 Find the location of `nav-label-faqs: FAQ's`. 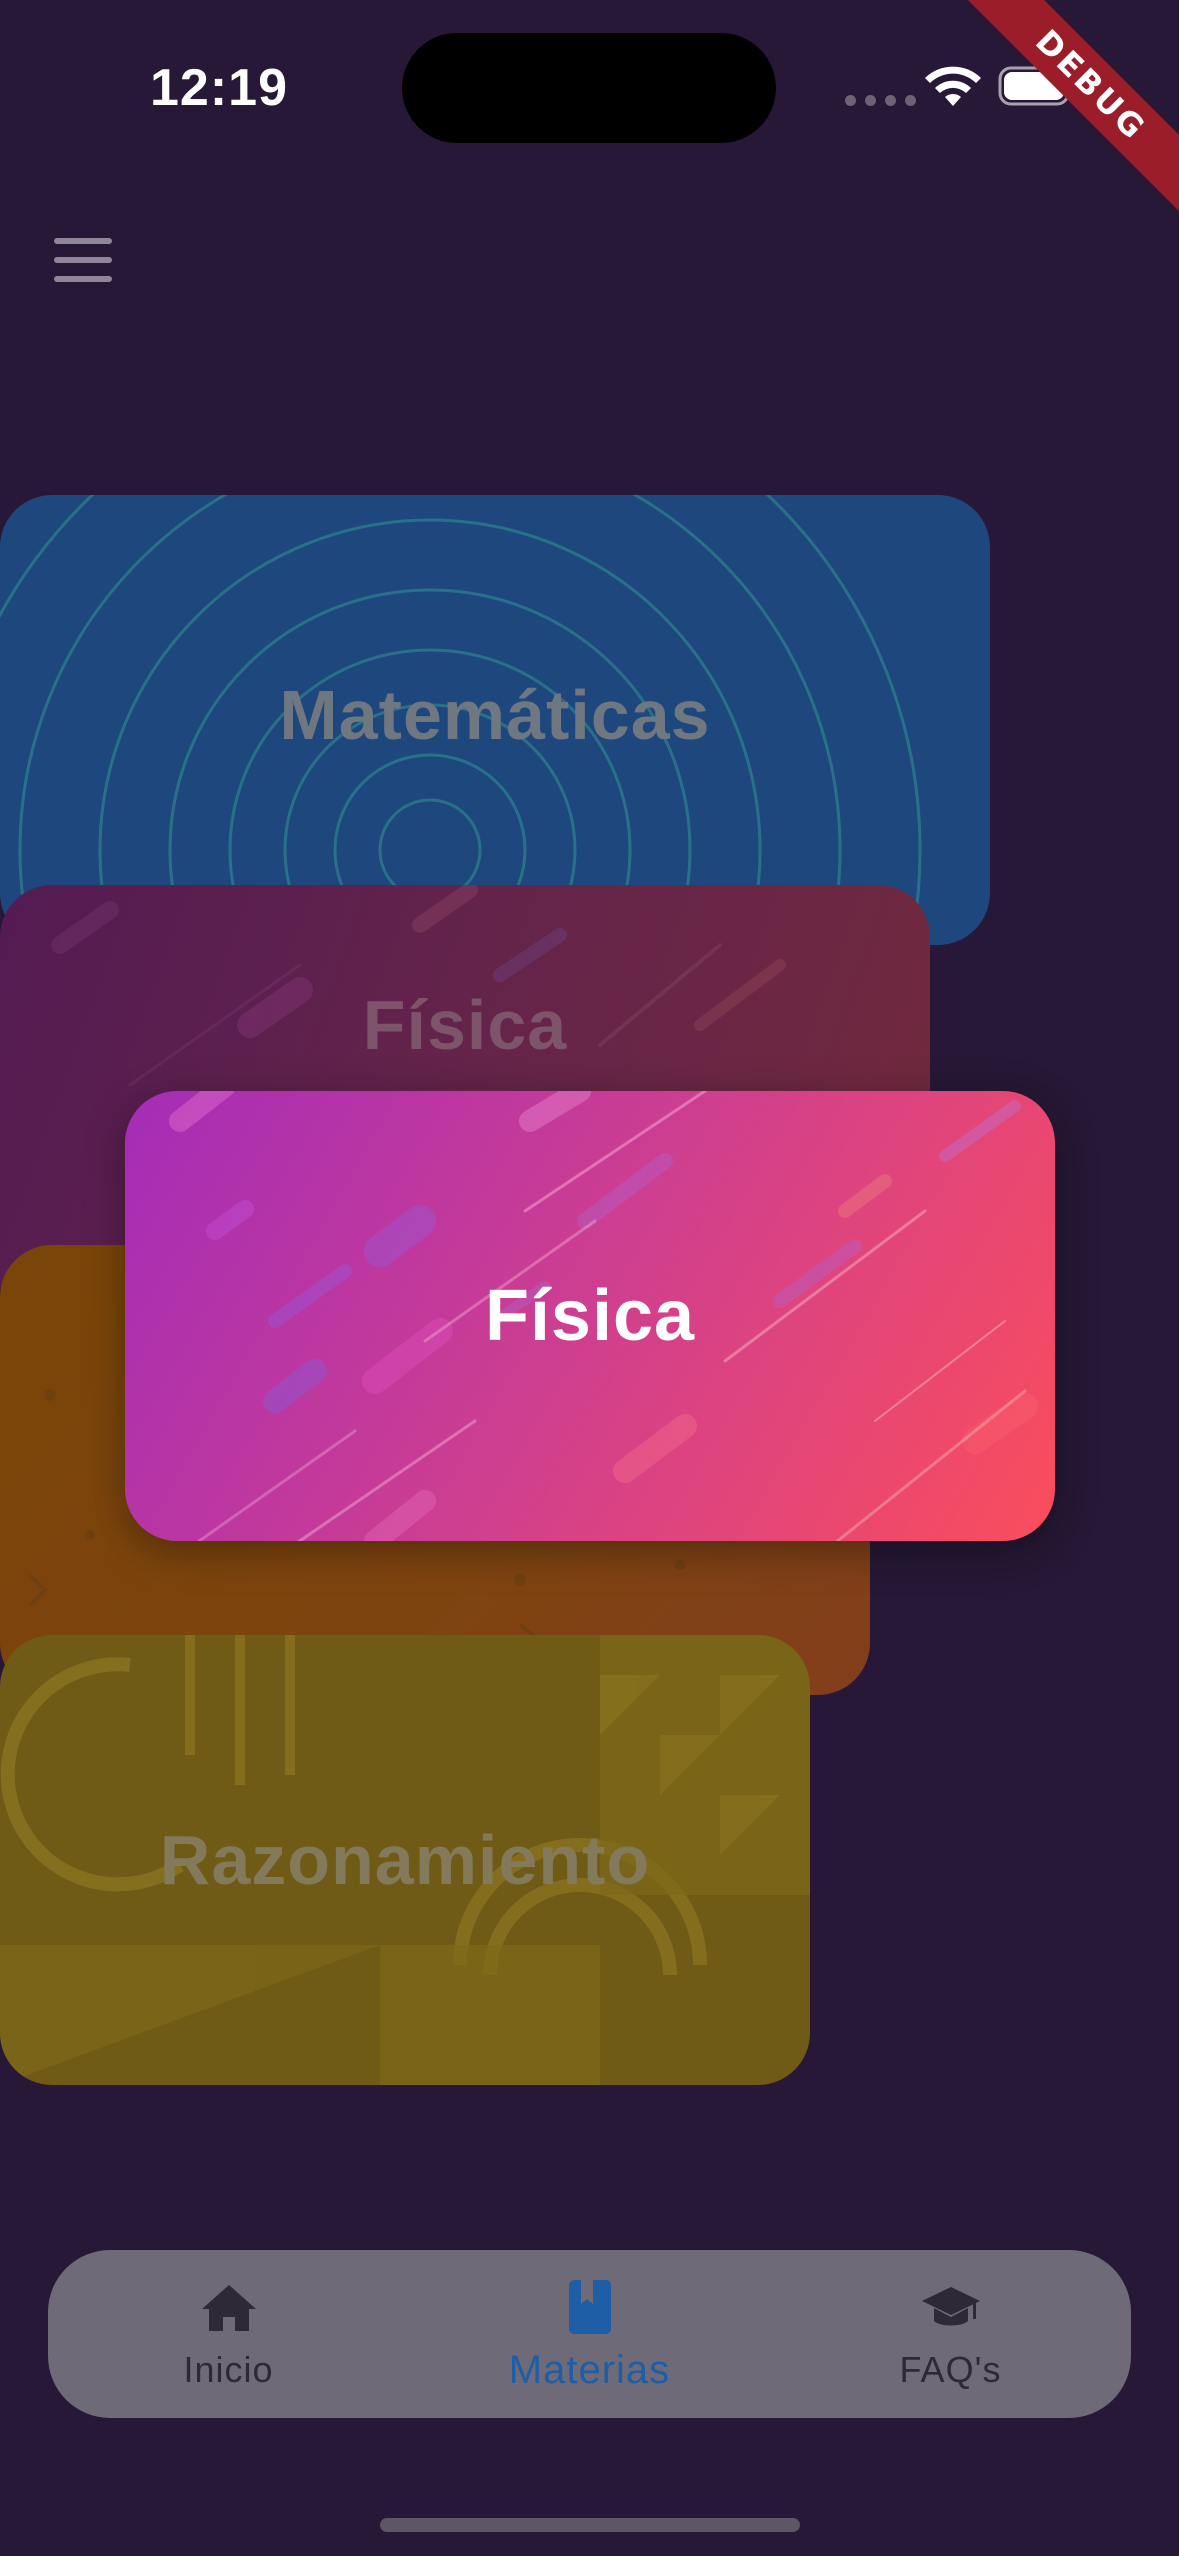

nav-label-faqs: FAQ's is located at coordinates (950, 2369).